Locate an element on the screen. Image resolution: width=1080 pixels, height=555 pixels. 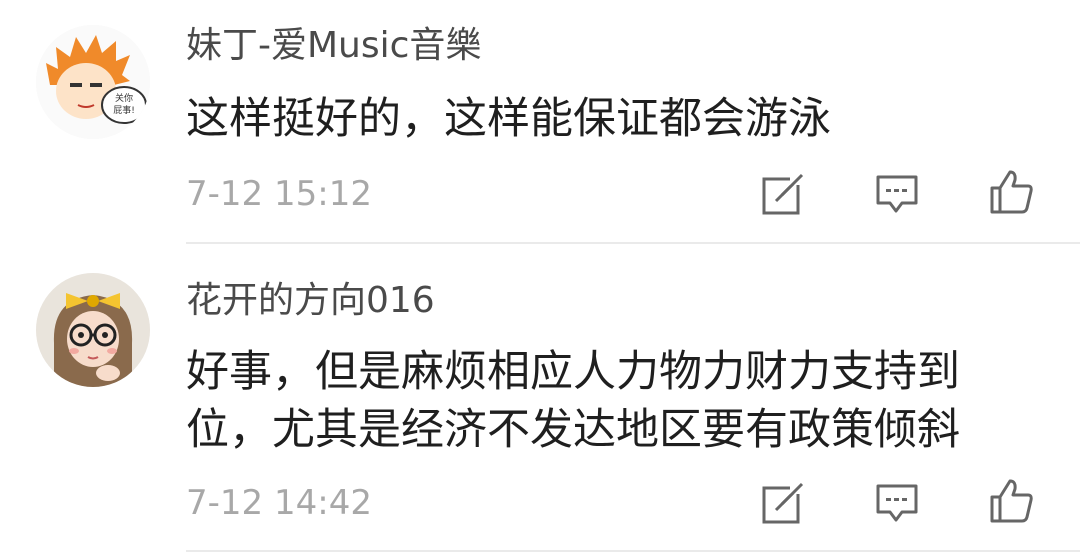
timestamp: 7-12 15:12 is located at coordinates (279, 194).